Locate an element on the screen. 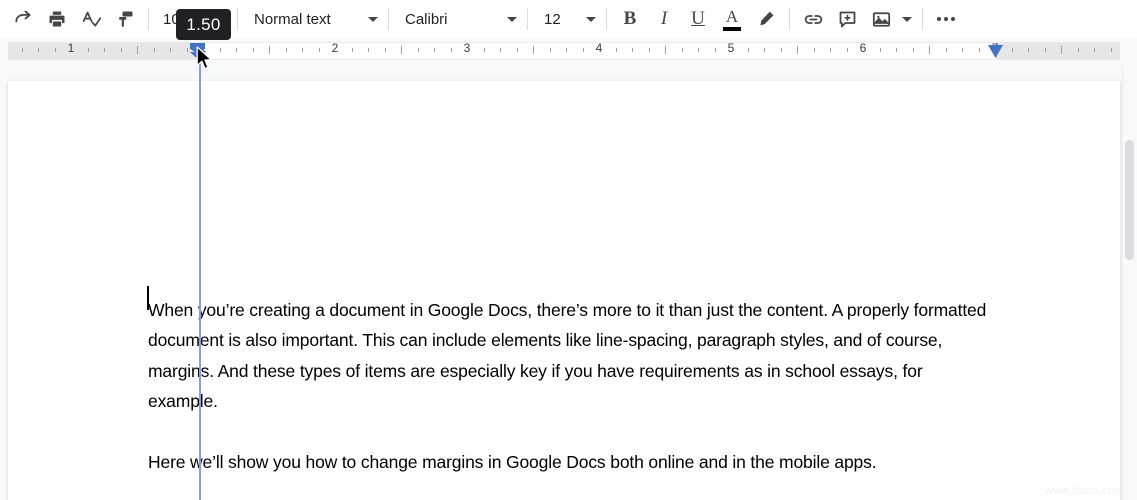  bold-button: B is located at coordinates (630, 19).